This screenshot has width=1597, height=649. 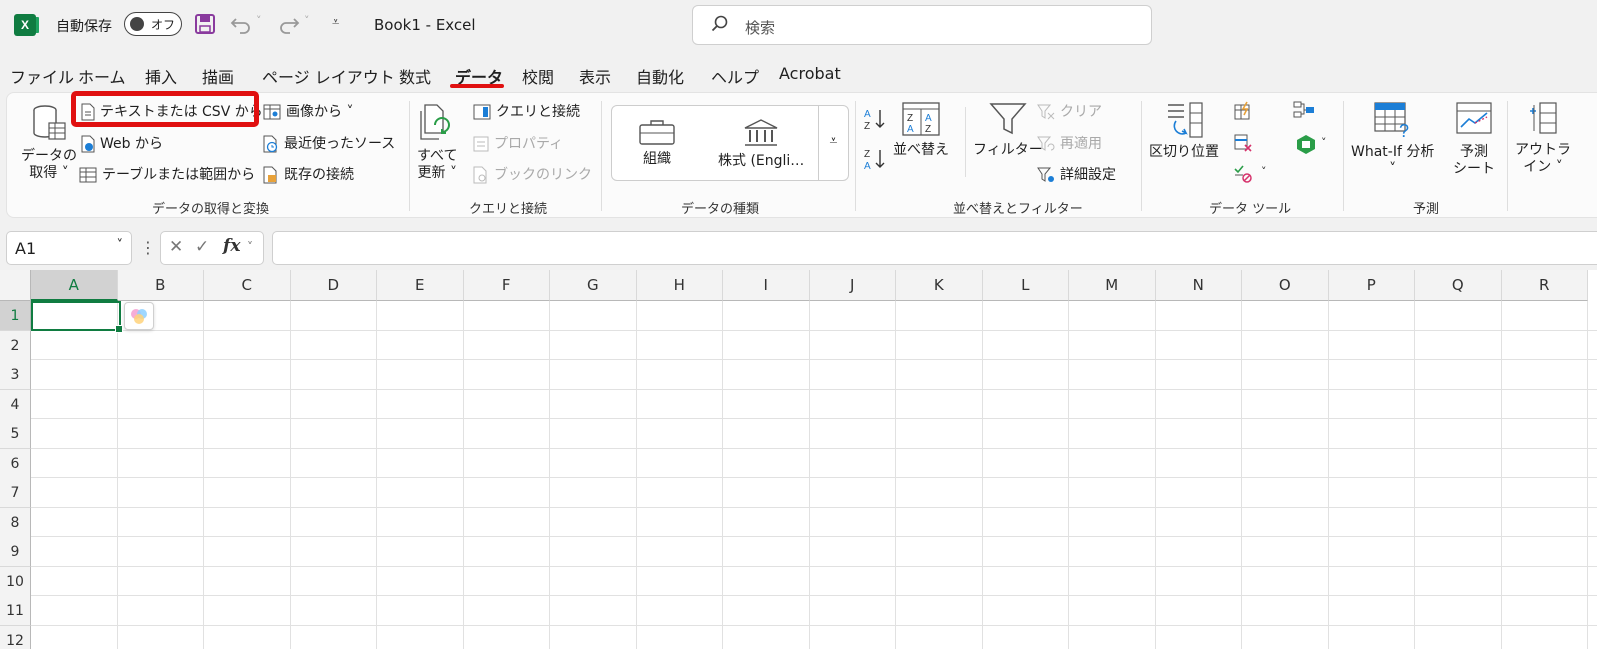 I want to click on advanced-filter-button: 詳細設定, so click(x=1076, y=174).